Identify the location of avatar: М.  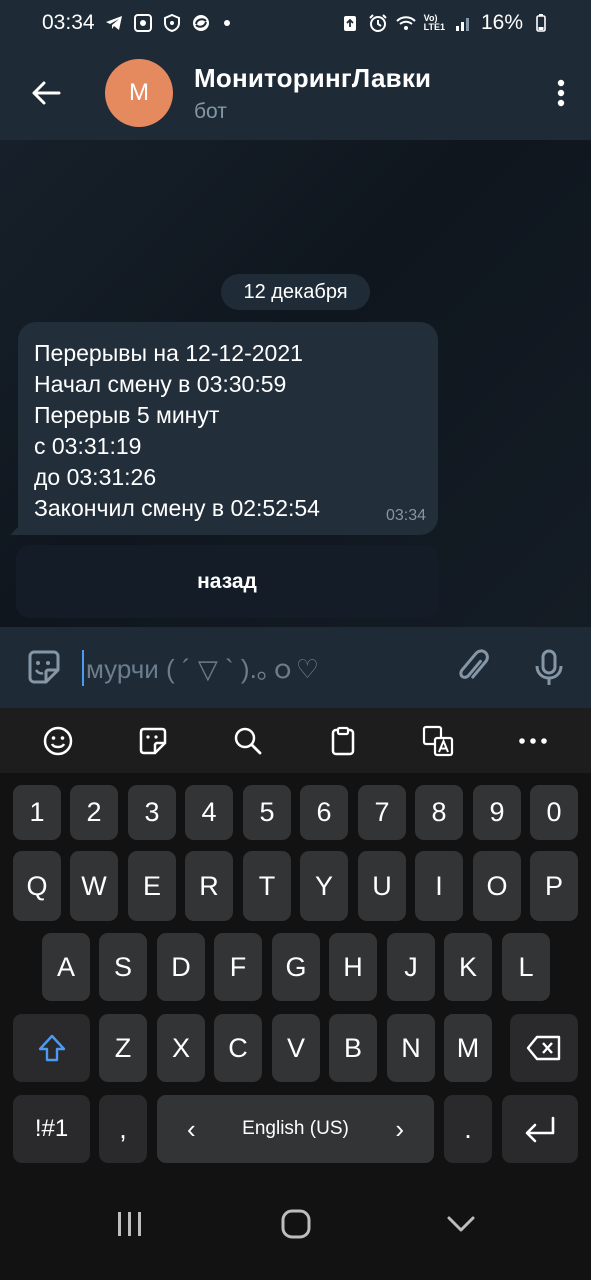
(139, 93).